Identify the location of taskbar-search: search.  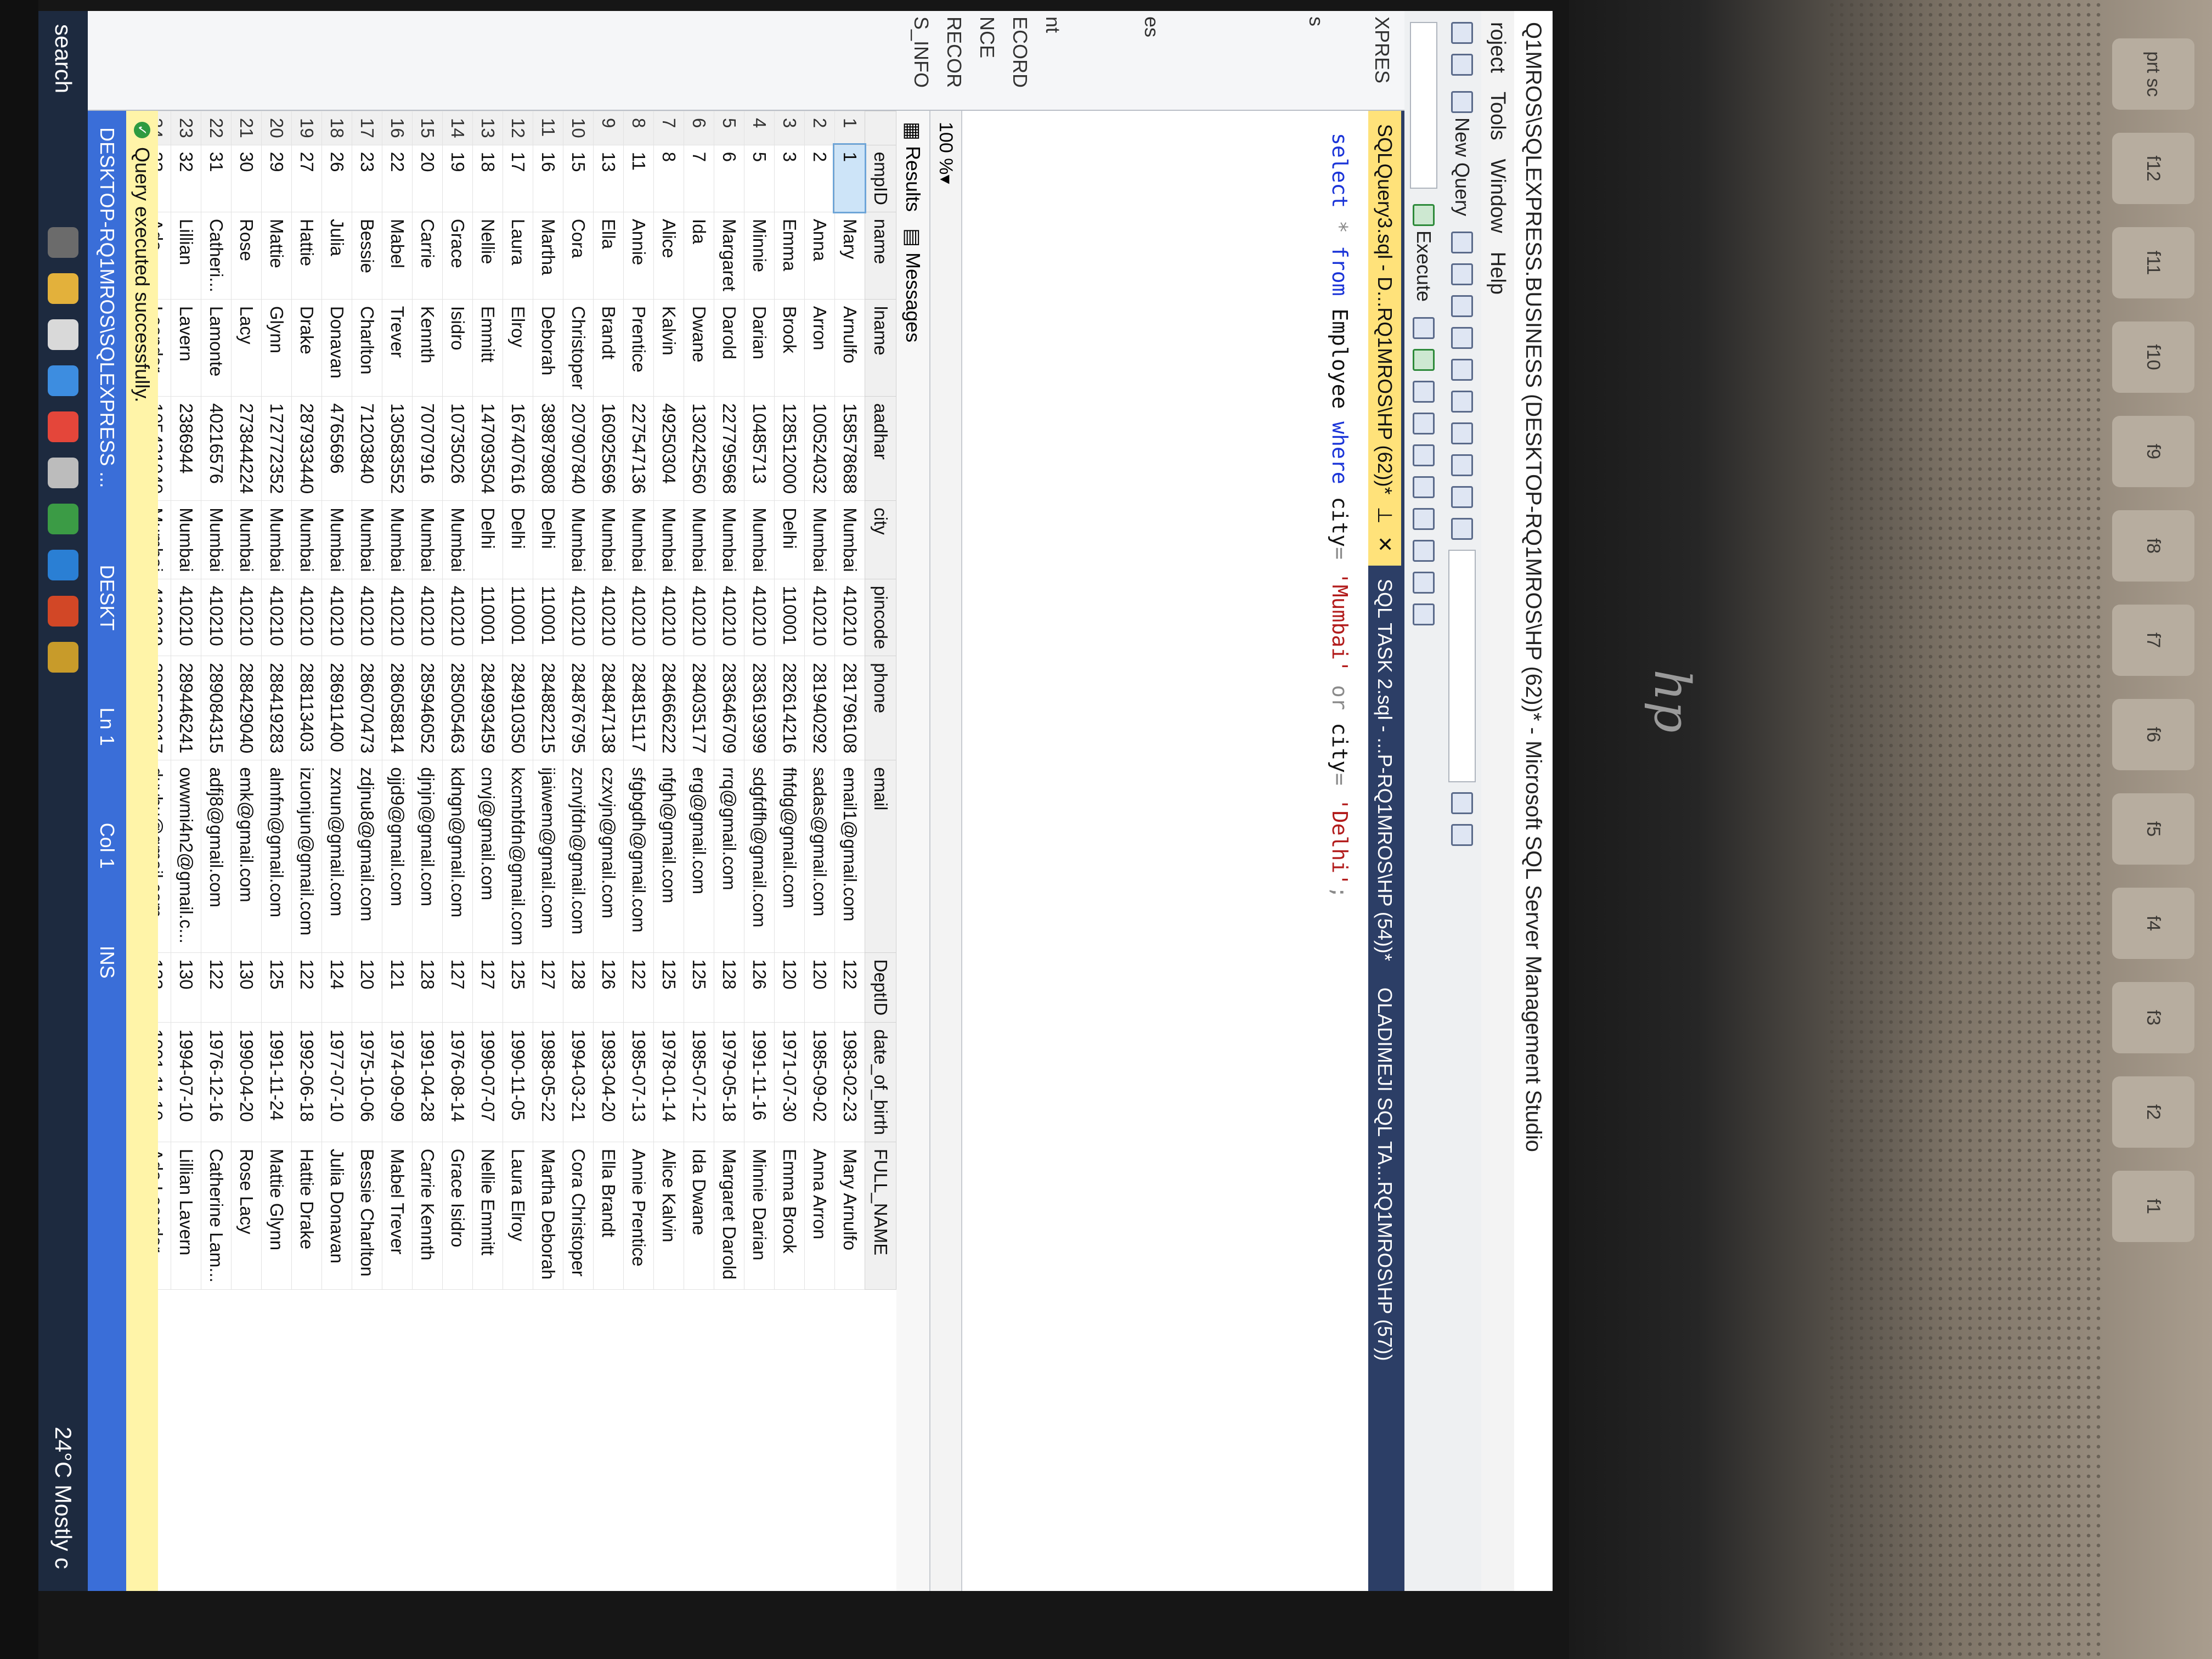
(63, 108).